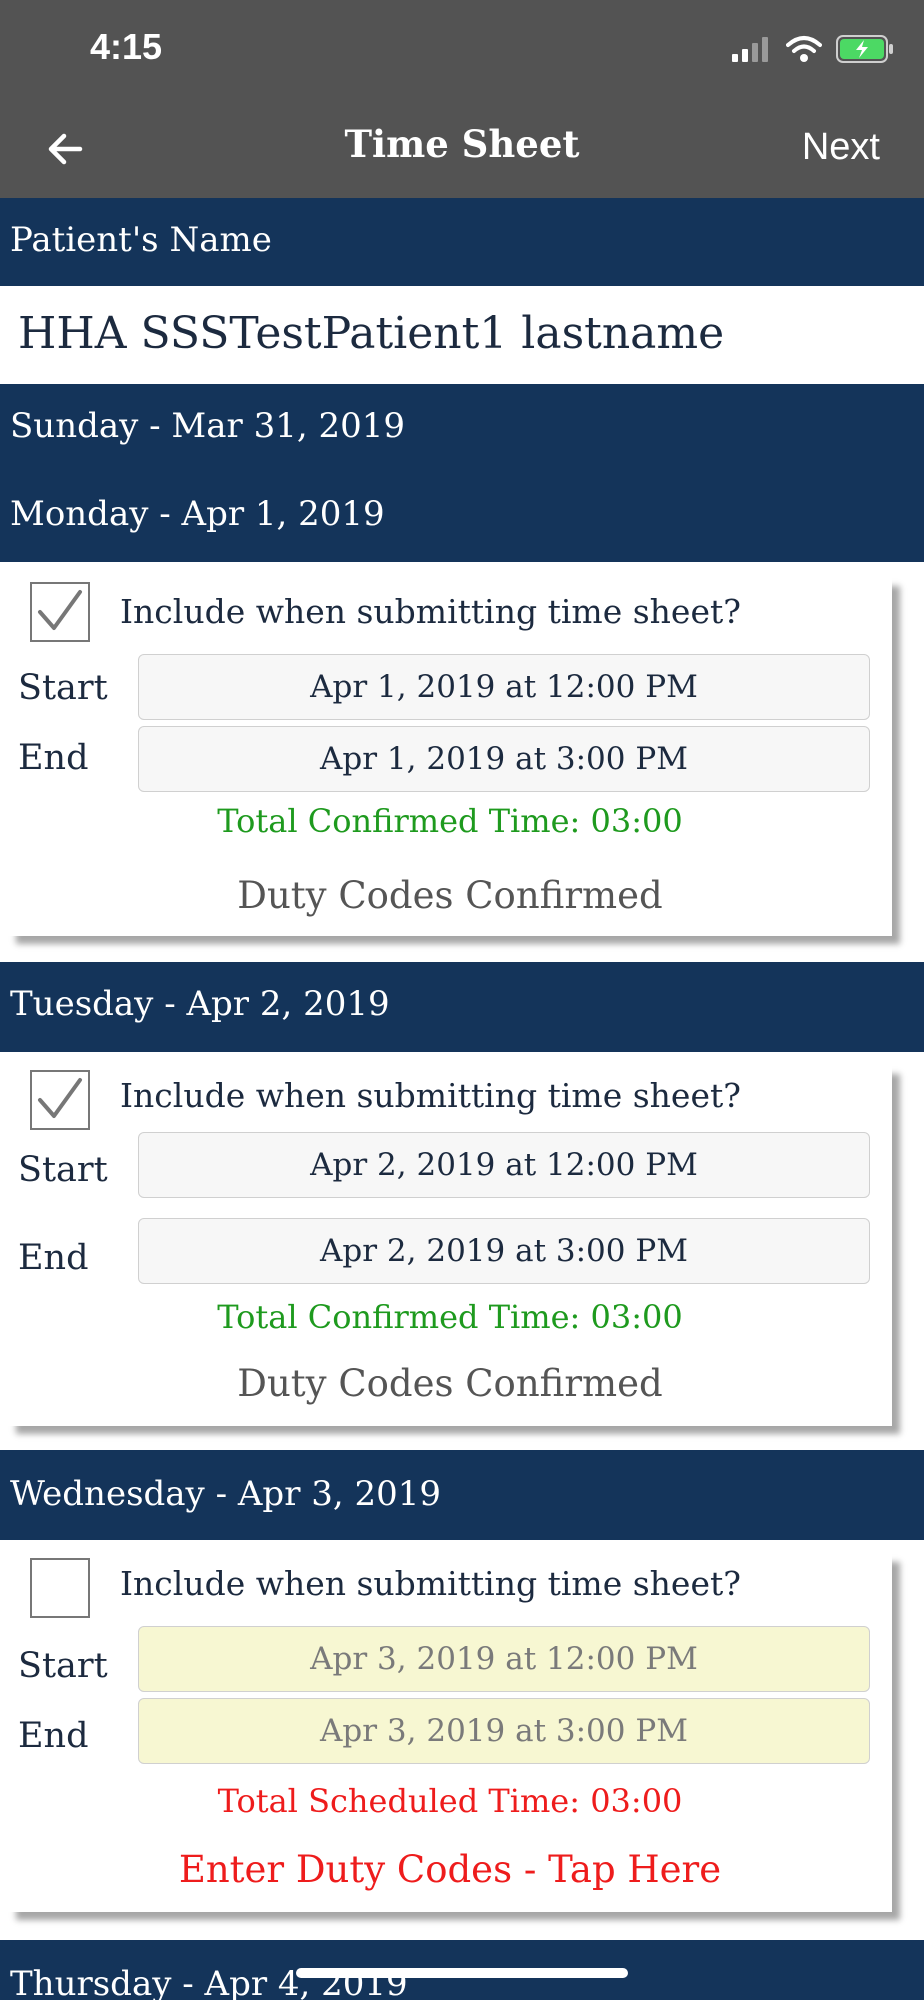 This screenshot has width=924, height=2004. Describe the element at coordinates (462, 1973) in the screenshot. I see `home-indicator` at that location.